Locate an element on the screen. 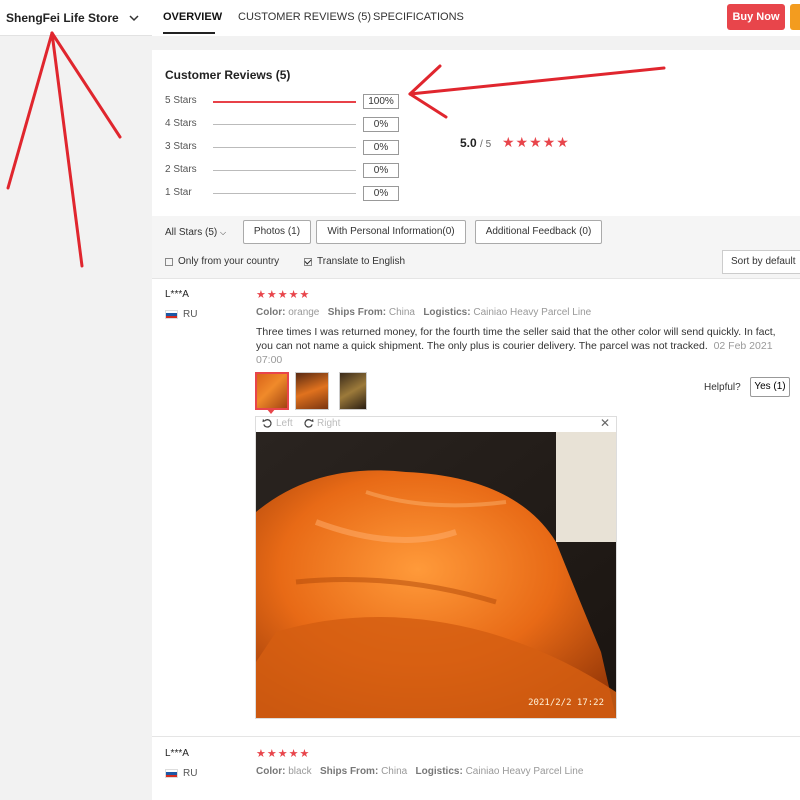 The image size is (800, 800). rating-bar-fill is located at coordinates (284, 101).